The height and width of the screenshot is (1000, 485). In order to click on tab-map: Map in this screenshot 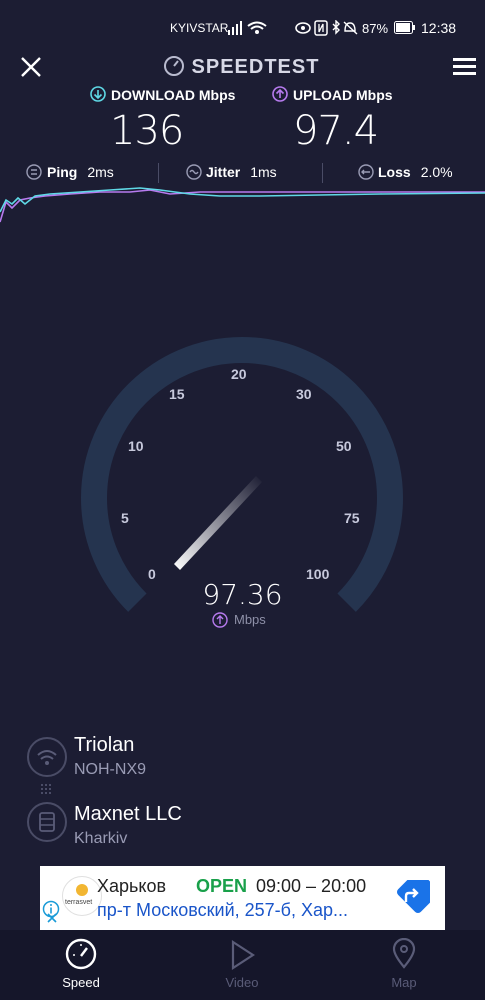, I will do `click(404, 982)`.